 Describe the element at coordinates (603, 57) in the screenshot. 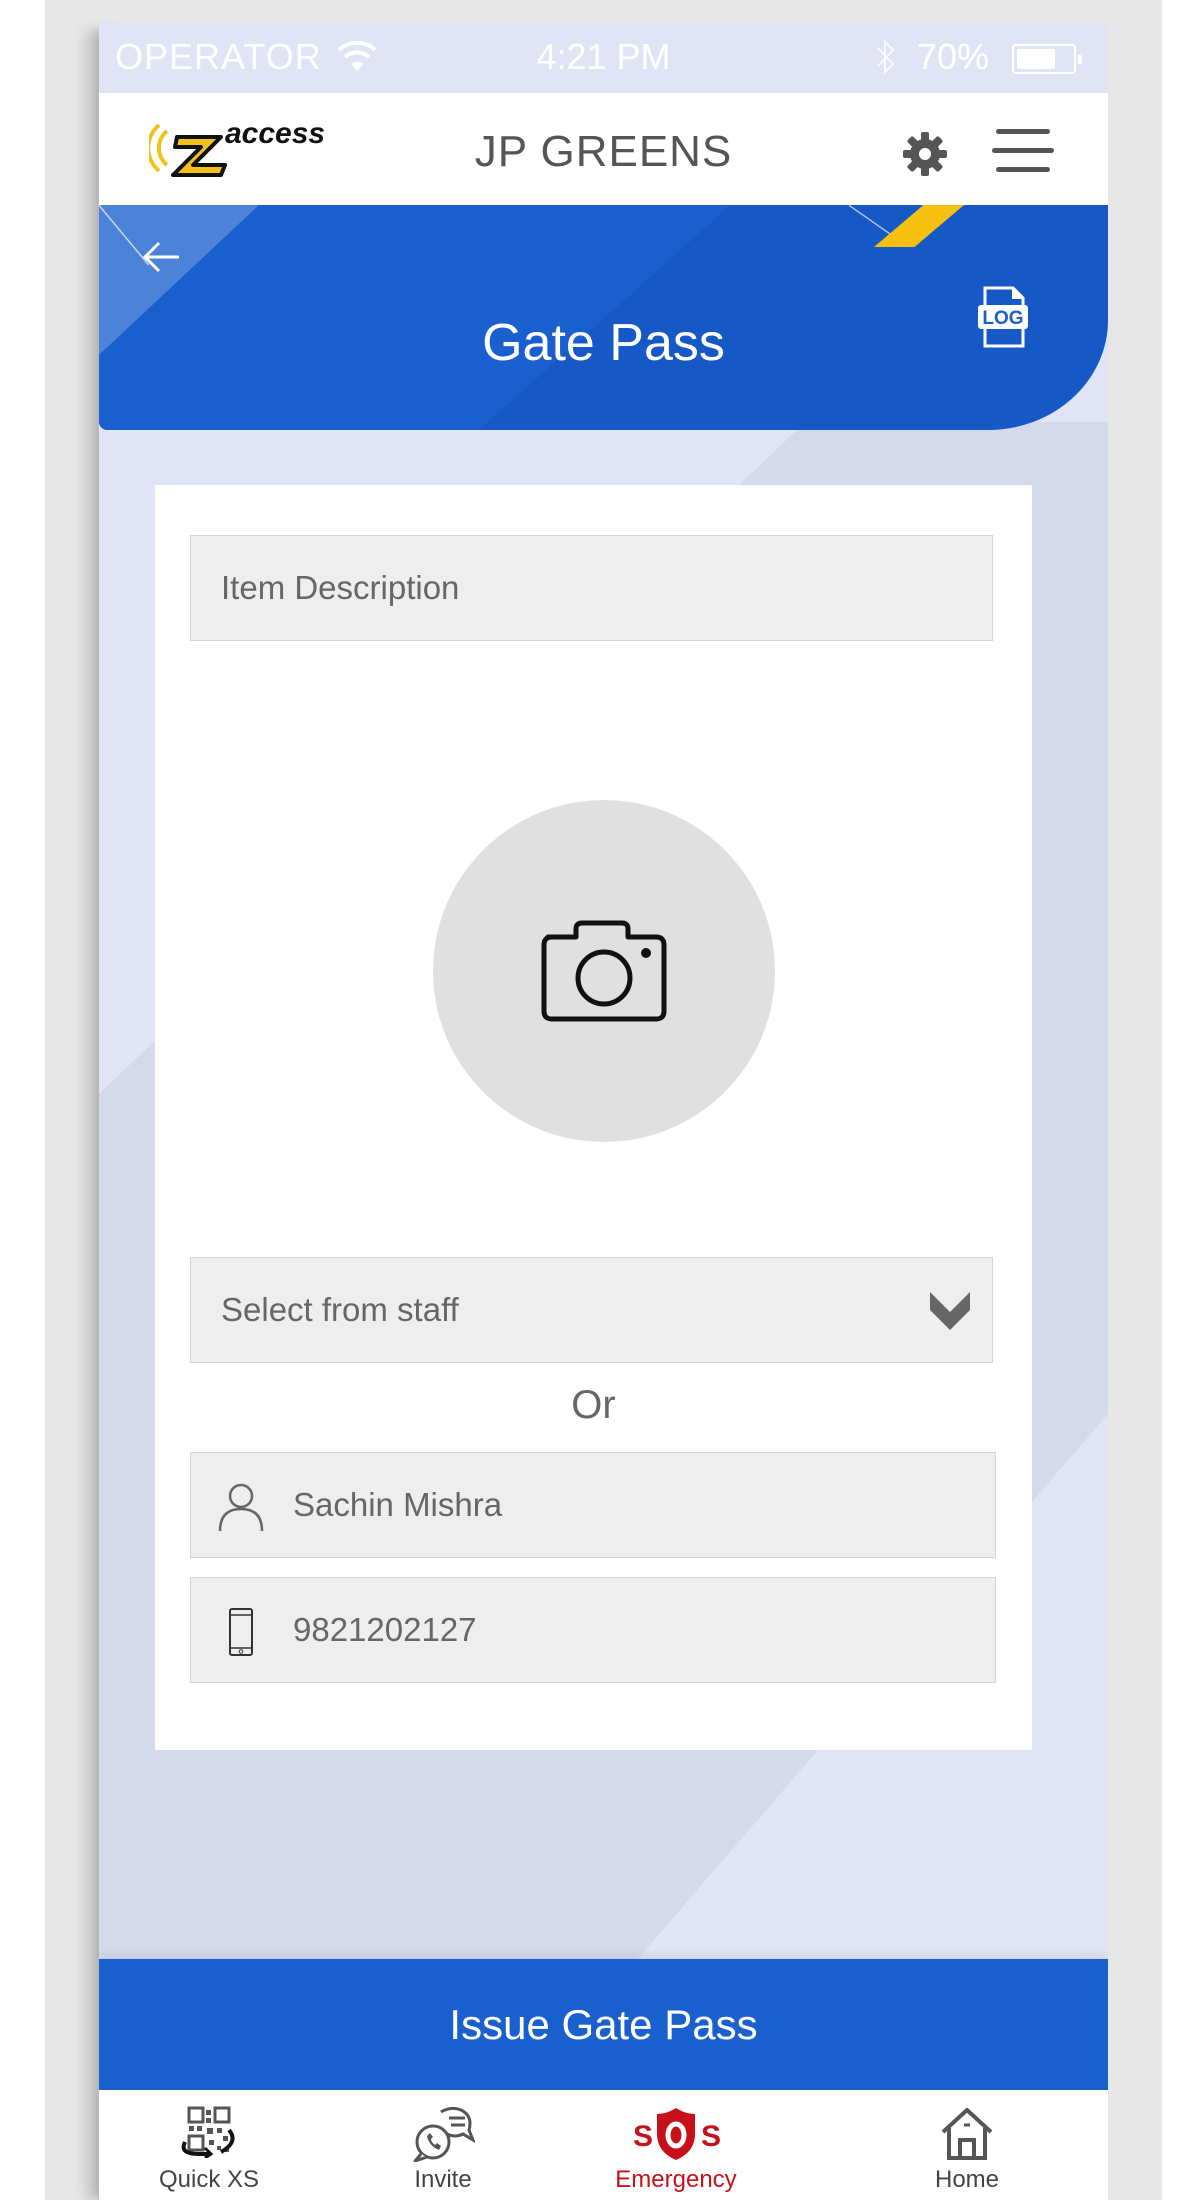

I see `status-bar: OPERATOR 4:21 PM 70%` at that location.